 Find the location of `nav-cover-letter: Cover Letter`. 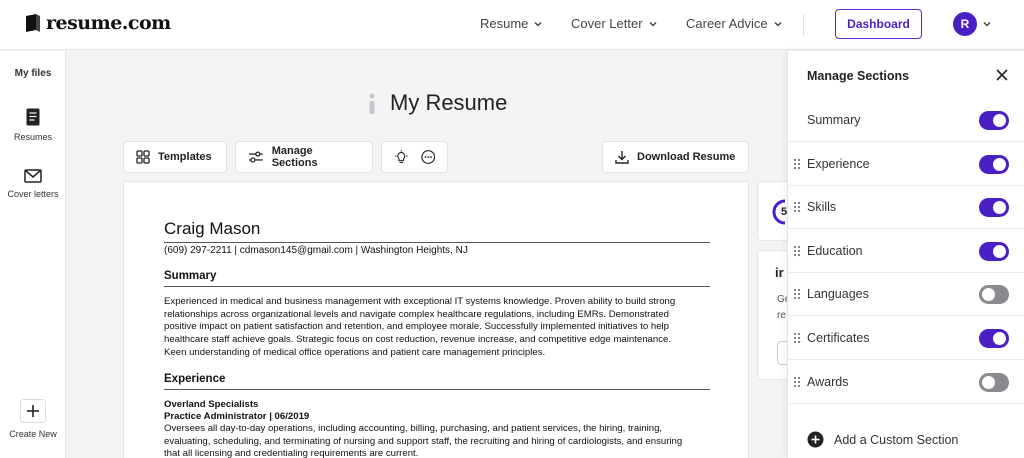

nav-cover-letter: Cover Letter is located at coordinates (614, 23).